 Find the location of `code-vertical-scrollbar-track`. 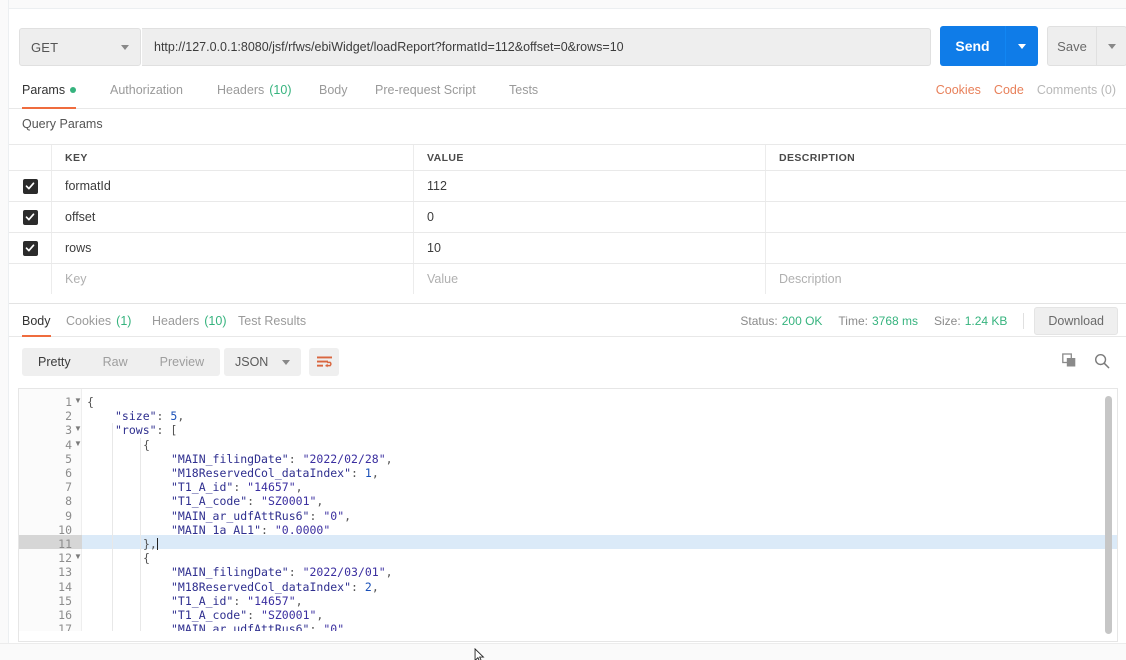

code-vertical-scrollbar-track is located at coordinates (1110, 513).